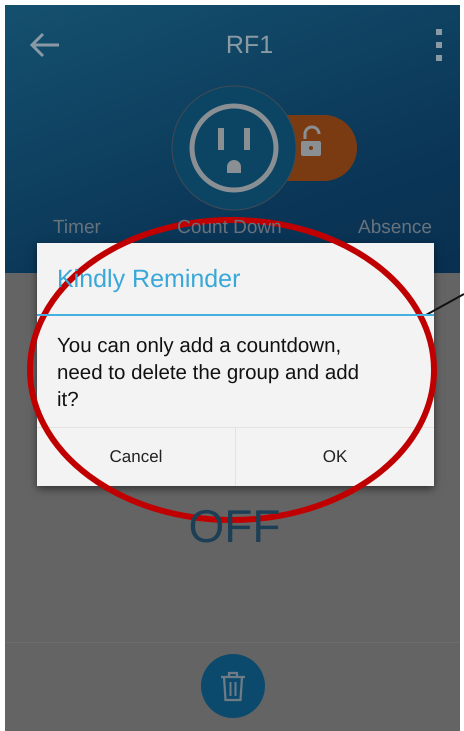 This screenshot has width=464, height=731. I want to click on mode-tab: Timer, so click(77, 228).